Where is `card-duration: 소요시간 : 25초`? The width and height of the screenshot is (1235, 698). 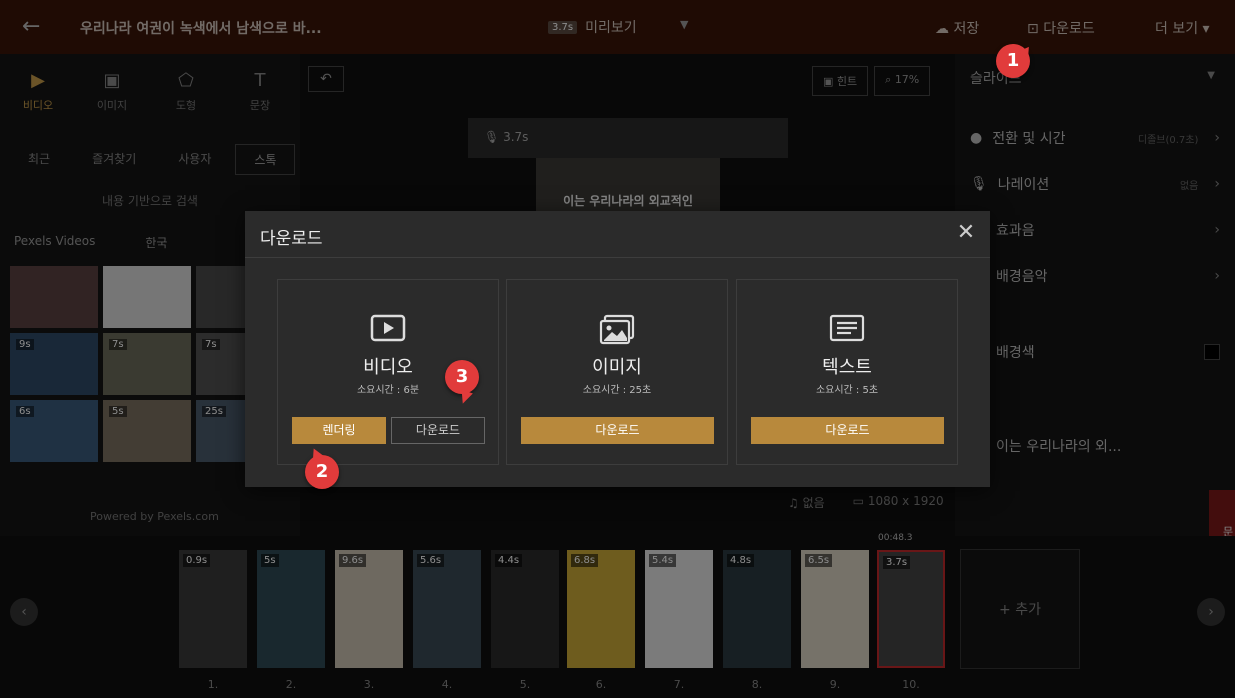 card-duration: 소요시간 : 25초 is located at coordinates (617, 390).